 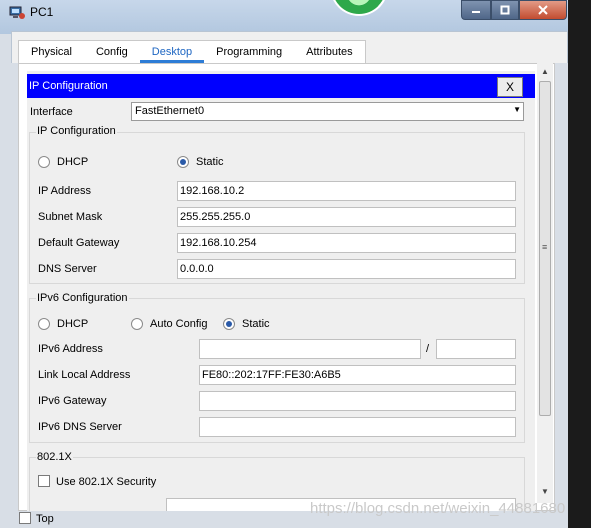 What do you see at coordinates (229, 324) in the screenshot?
I see `ipv6-static-radio` at bounding box center [229, 324].